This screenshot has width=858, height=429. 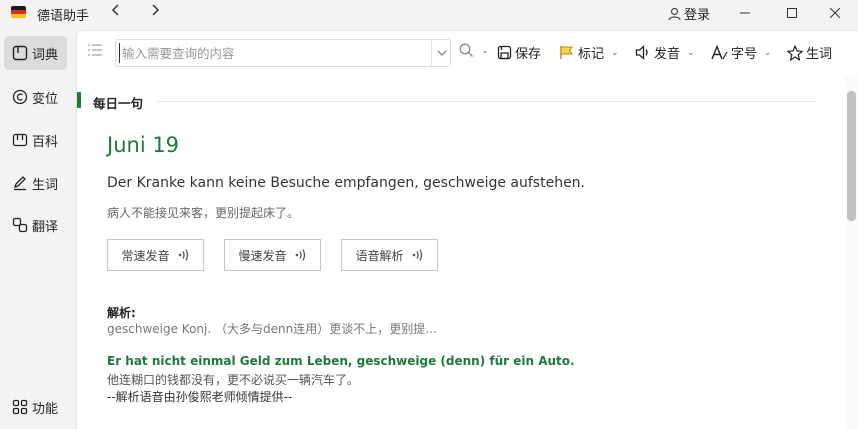 What do you see at coordinates (145, 255) in the screenshot?
I see `audio-button-label: 常速发音` at bounding box center [145, 255].